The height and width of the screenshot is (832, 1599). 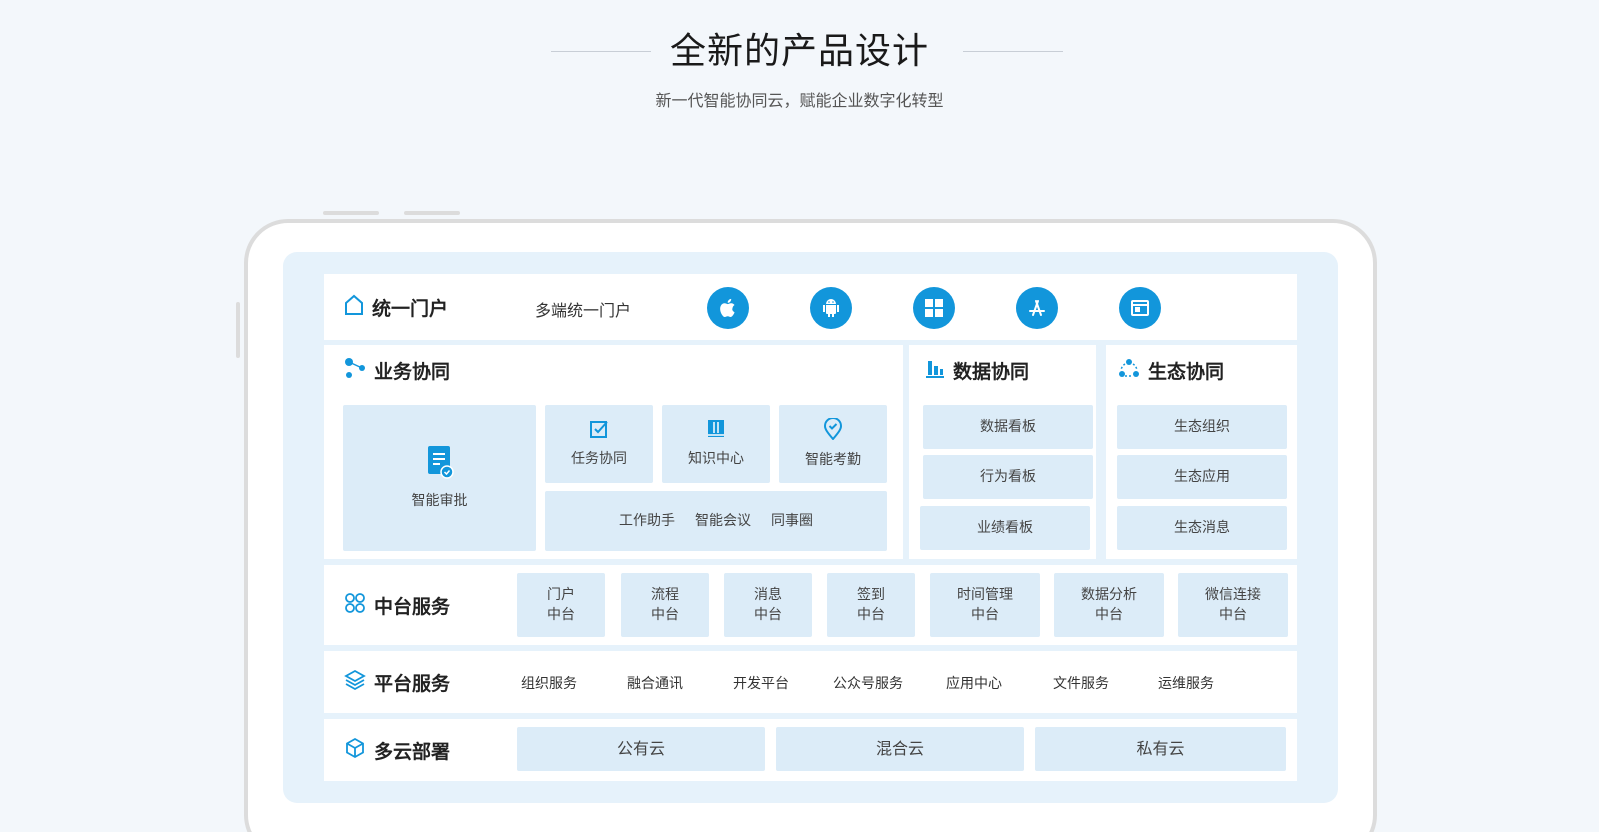 I want to click on platform-item-official-account: 公众号服务, so click(x=868, y=683).